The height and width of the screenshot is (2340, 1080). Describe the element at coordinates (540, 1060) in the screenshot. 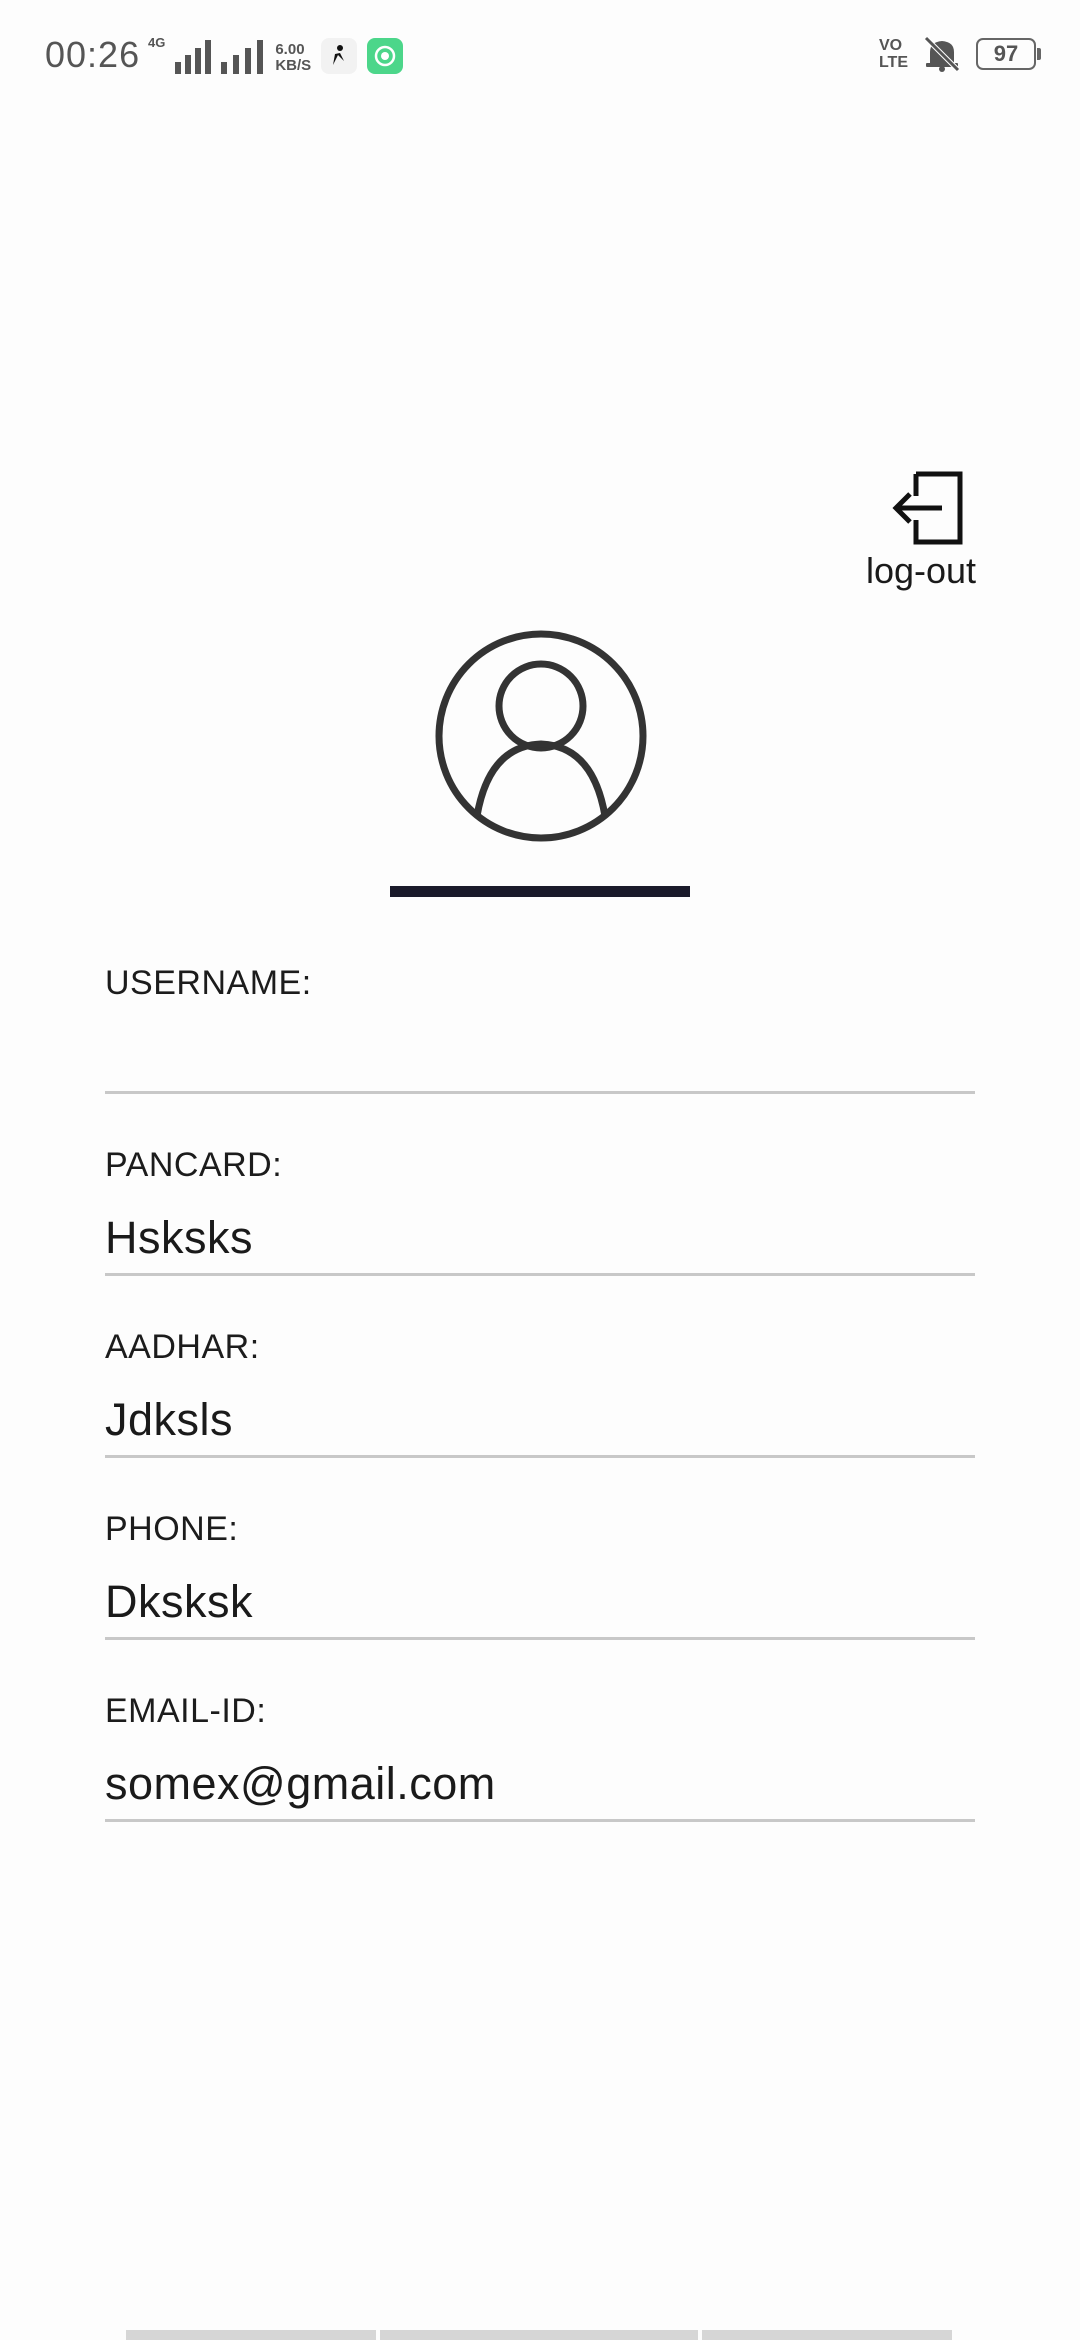

I see `username-input` at that location.